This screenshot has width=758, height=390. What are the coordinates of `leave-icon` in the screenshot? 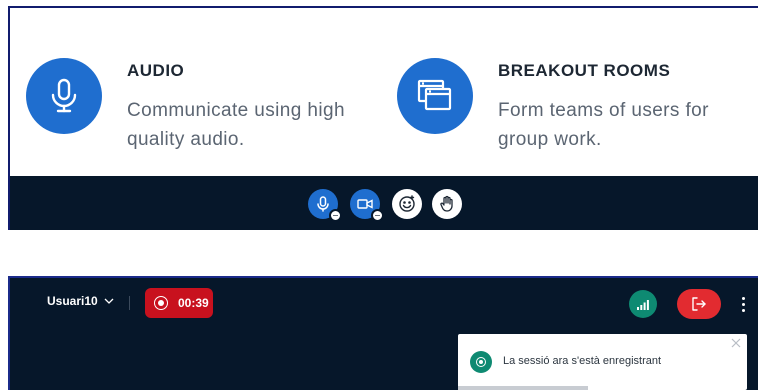 It's located at (699, 304).